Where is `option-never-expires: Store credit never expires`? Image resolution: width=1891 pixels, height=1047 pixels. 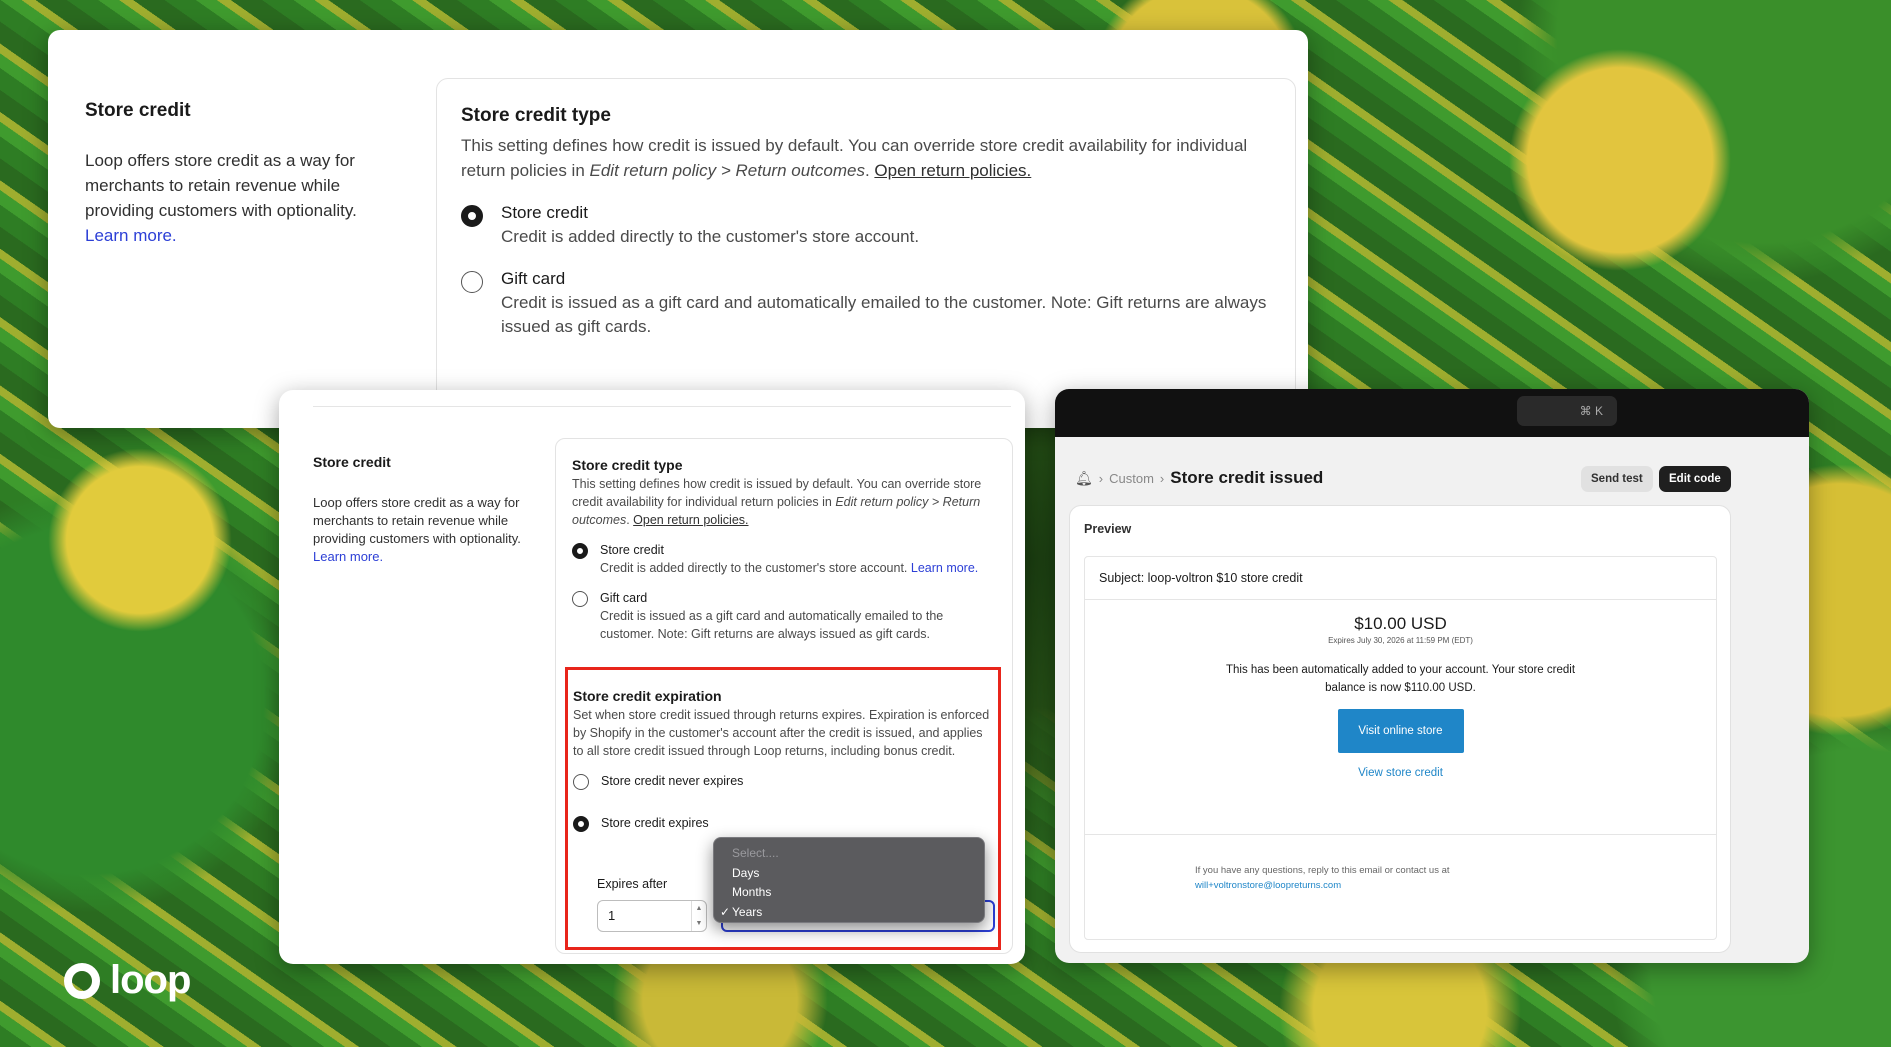
option-never-expires: Store credit never expires is located at coordinates (783, 781).